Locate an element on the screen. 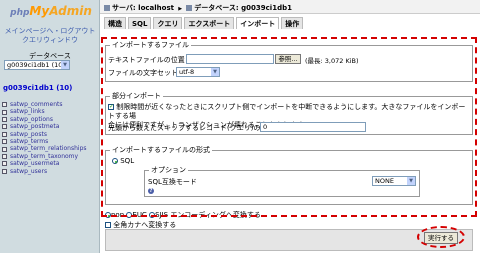 The height and width of the screenshot is (253, 480). left-links: メインページへ・ログアウト クエリウィンドウ is located at coordinates (50, 36).